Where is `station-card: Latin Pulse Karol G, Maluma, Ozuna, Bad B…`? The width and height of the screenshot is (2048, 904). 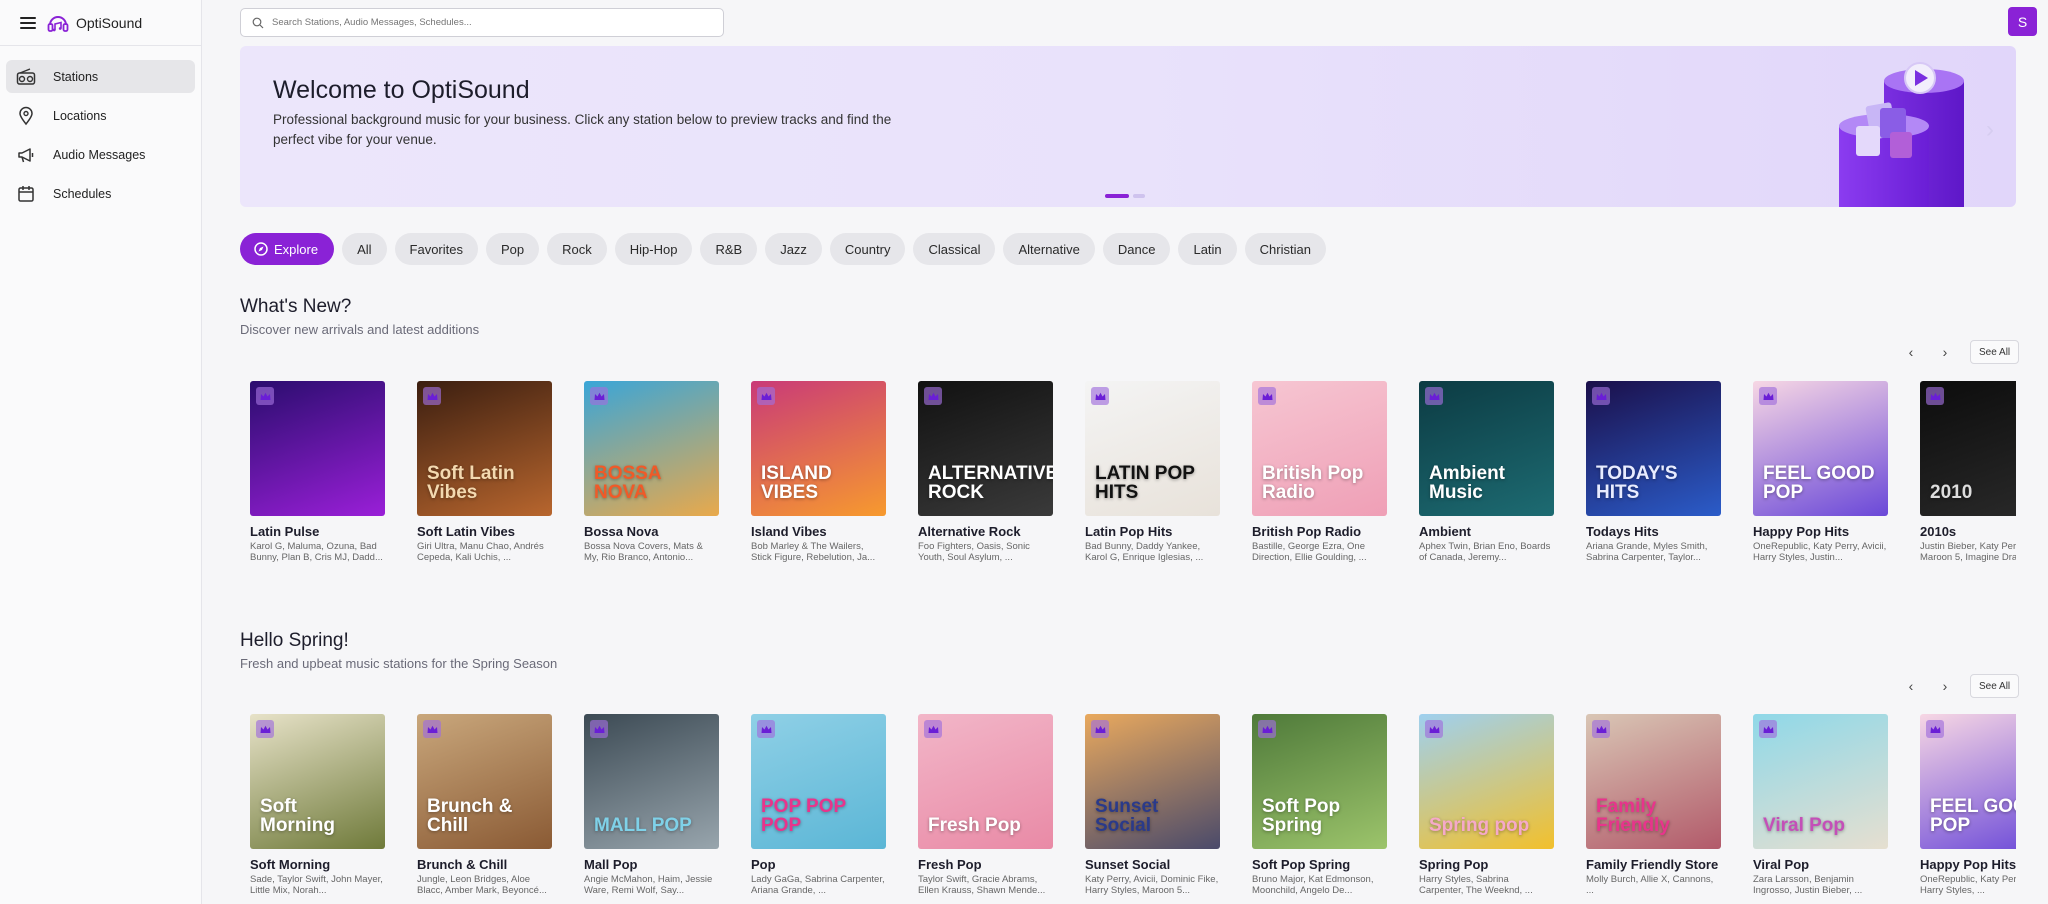
station-card: Latin Pulse Karol G, Maluma, Ozuna, Bad B… is located at coordinates (317, 472).